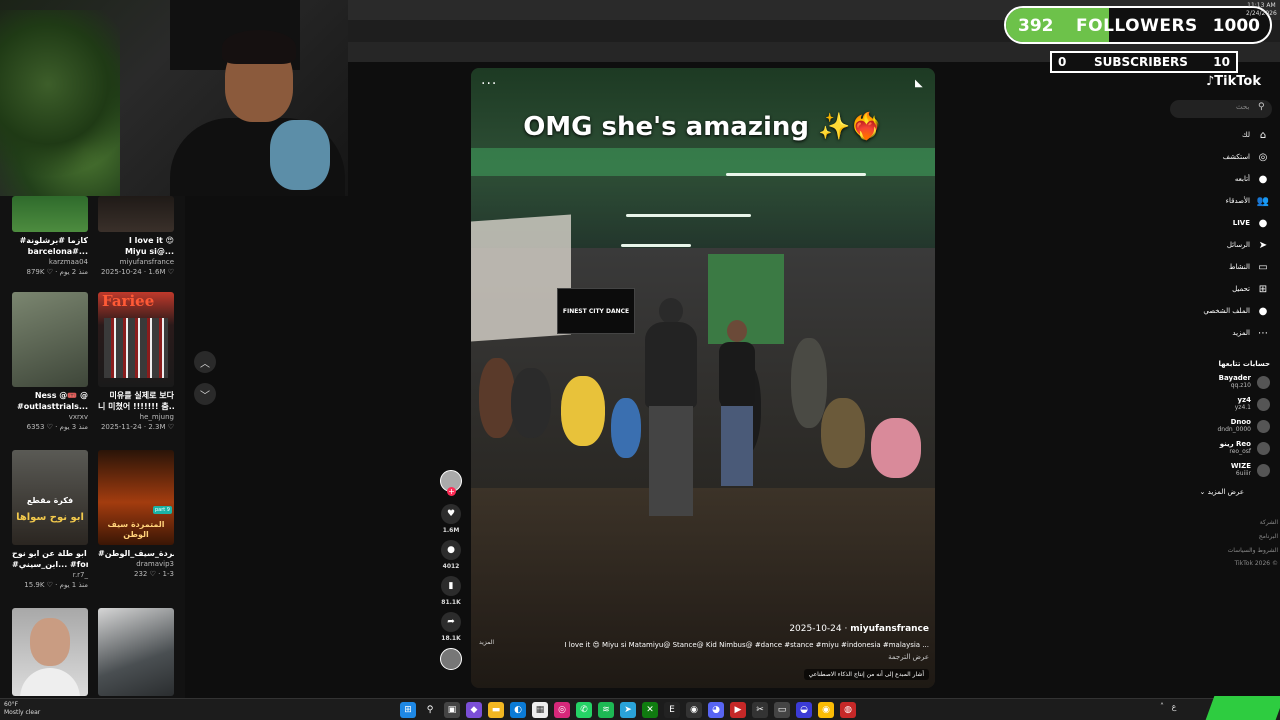 This screenshot has height=720, width=1280. What do you see at coordinates (451, 550) in the screenshot?
I see `comment-icon: ●` at bounding box center [451, 550].